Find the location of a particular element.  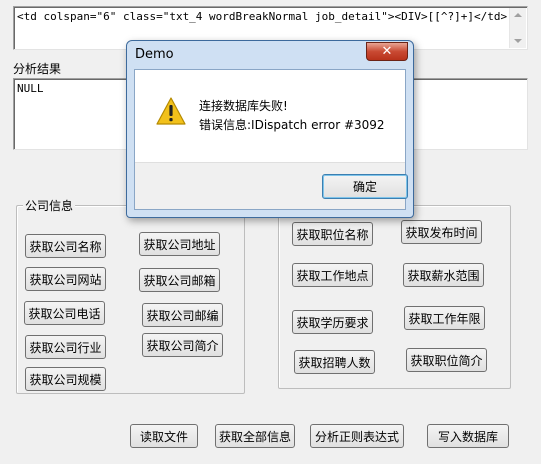

dialog-footer: 确定 is located at coordinates (271, 185).